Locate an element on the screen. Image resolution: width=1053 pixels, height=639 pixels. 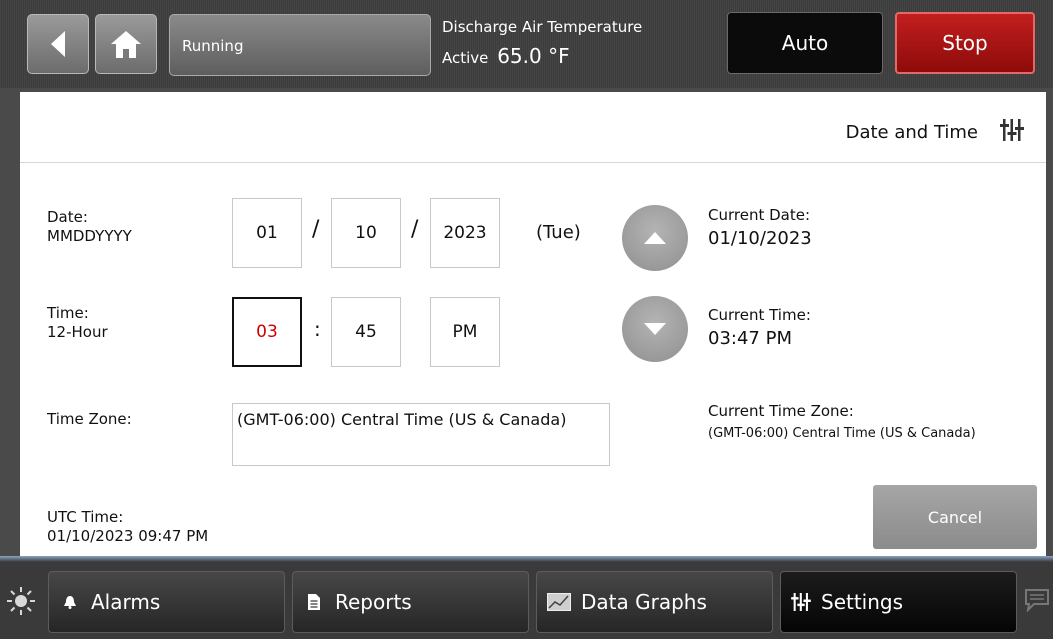
temperature-title: Discharge Air Temperature is located at coordinates (542, 27).